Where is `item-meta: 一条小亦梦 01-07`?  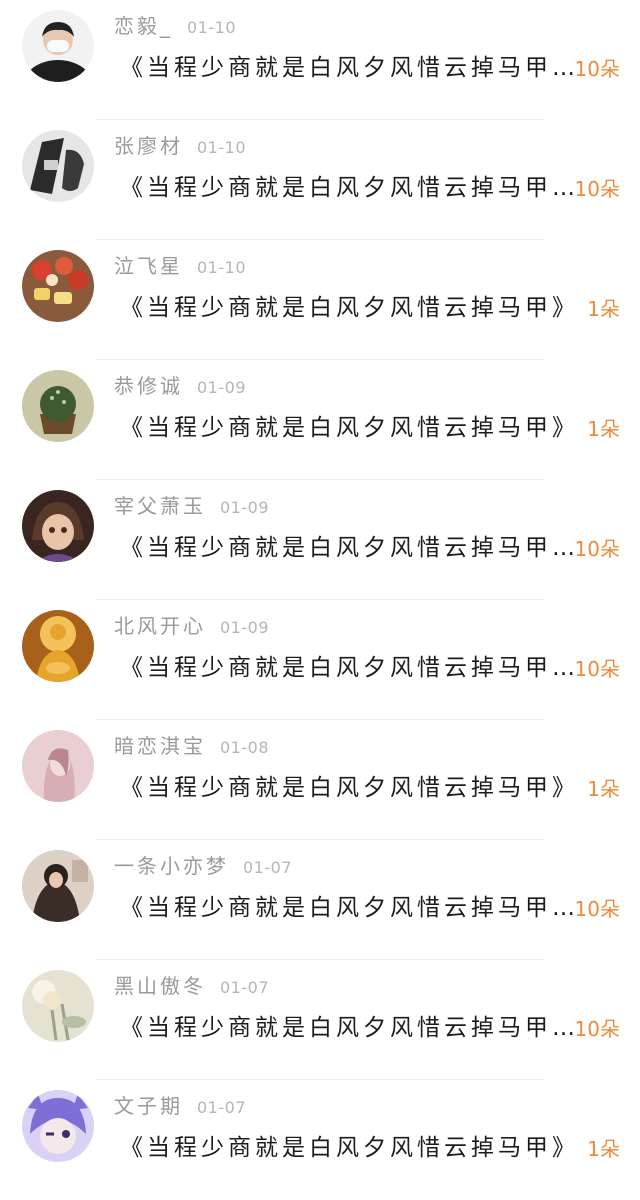 item-meta: 一条小亦梦 01-07 is located at coordinates (203, 866).